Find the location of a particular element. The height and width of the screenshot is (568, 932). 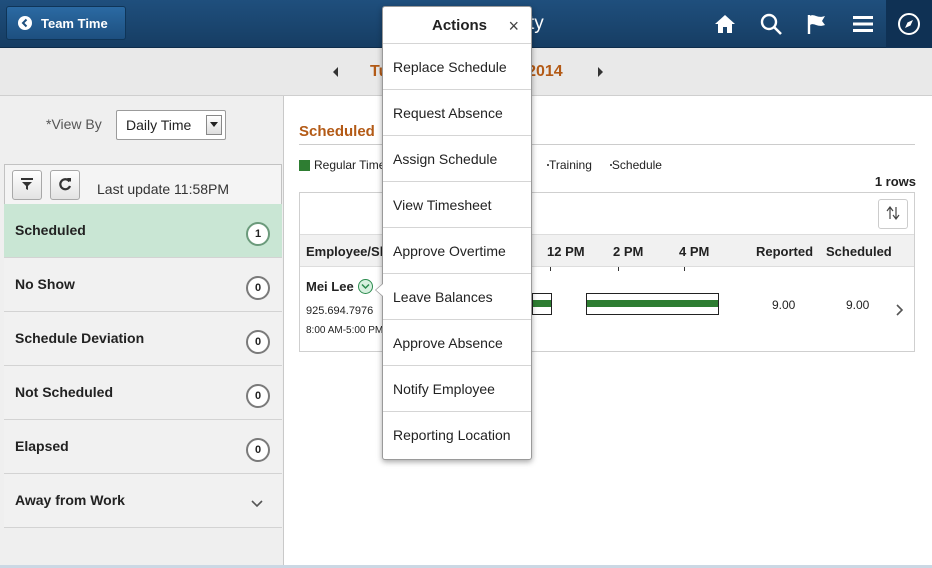

view-by-label: *View By is located at coordinates (74, 124).